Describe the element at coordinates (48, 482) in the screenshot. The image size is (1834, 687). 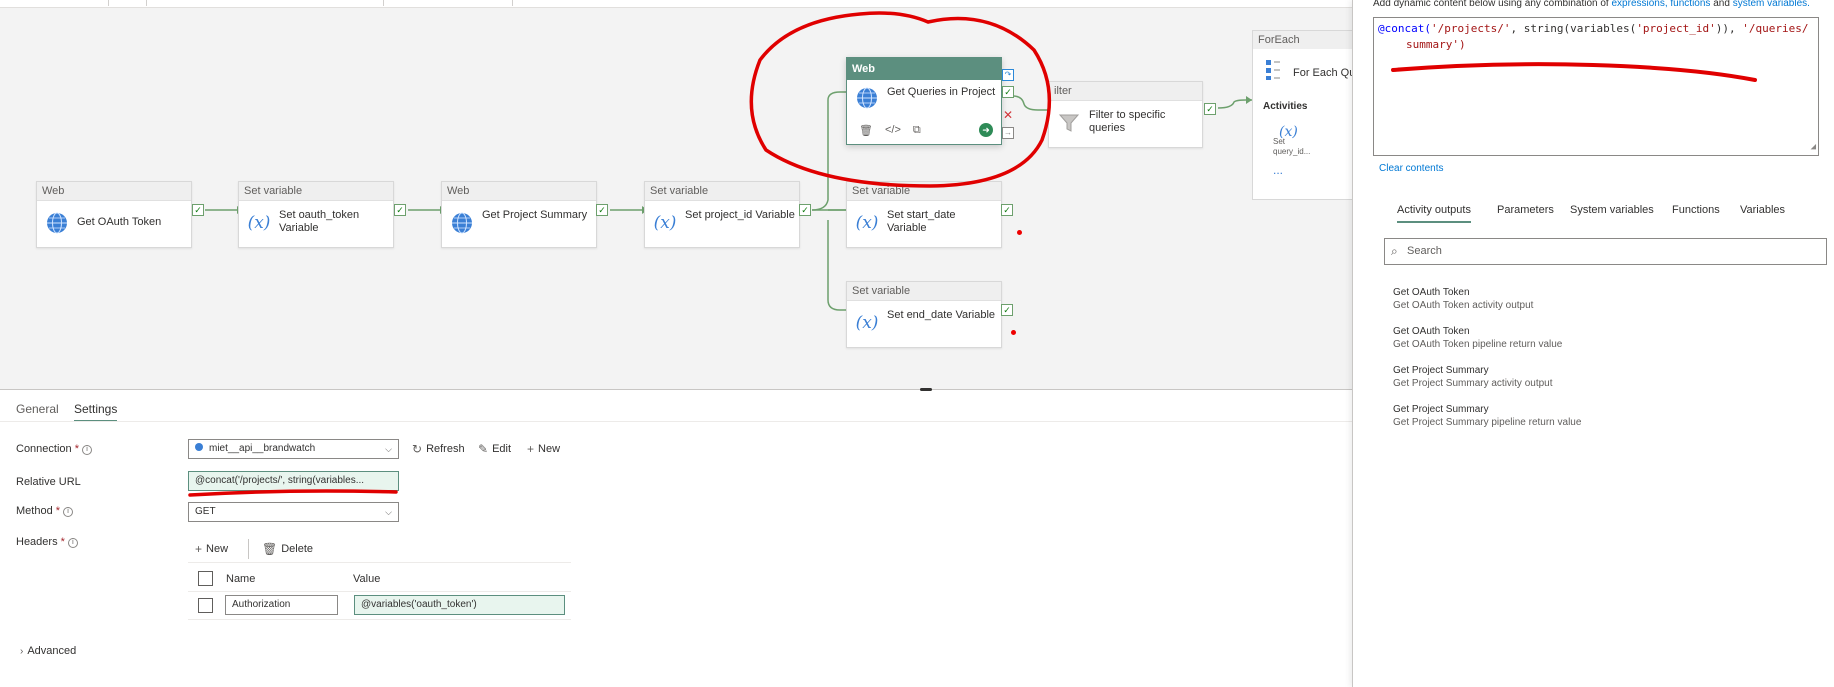
I see `relative-url-label: Relative URL` at that location.